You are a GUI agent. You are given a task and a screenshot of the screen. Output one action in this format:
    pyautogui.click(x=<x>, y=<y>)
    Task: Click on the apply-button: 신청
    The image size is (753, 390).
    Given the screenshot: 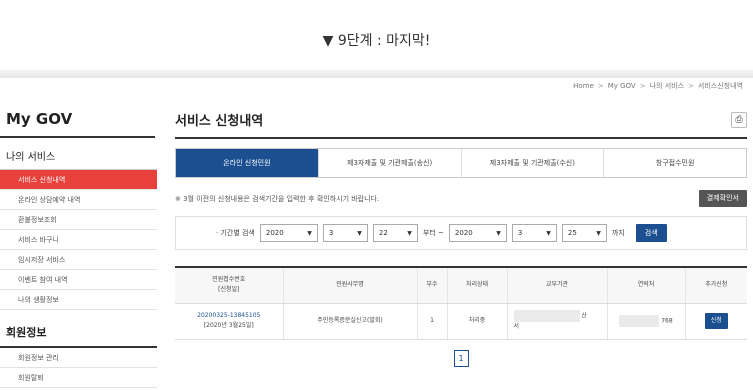 What is the action you would take?
    pyautogui.click(x=716, y=321)
    